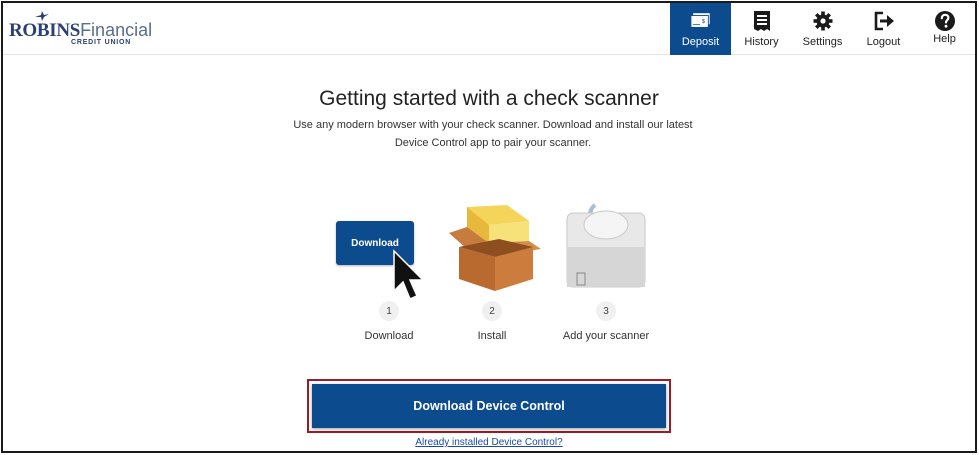  I want to click on already-installed-link: Already installed Device Control?, so click(489, 442).